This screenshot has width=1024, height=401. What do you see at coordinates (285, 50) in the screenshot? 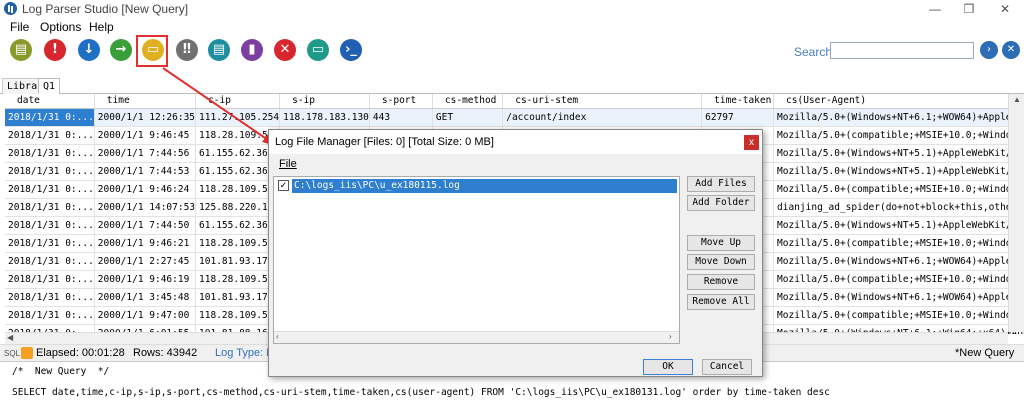
I see `stop-icon: ✕` at bounding box center [285, 50].